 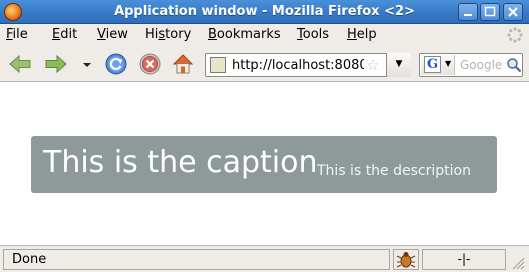 I want to click on google-logo-icon: G, so click(x=432, y=64).